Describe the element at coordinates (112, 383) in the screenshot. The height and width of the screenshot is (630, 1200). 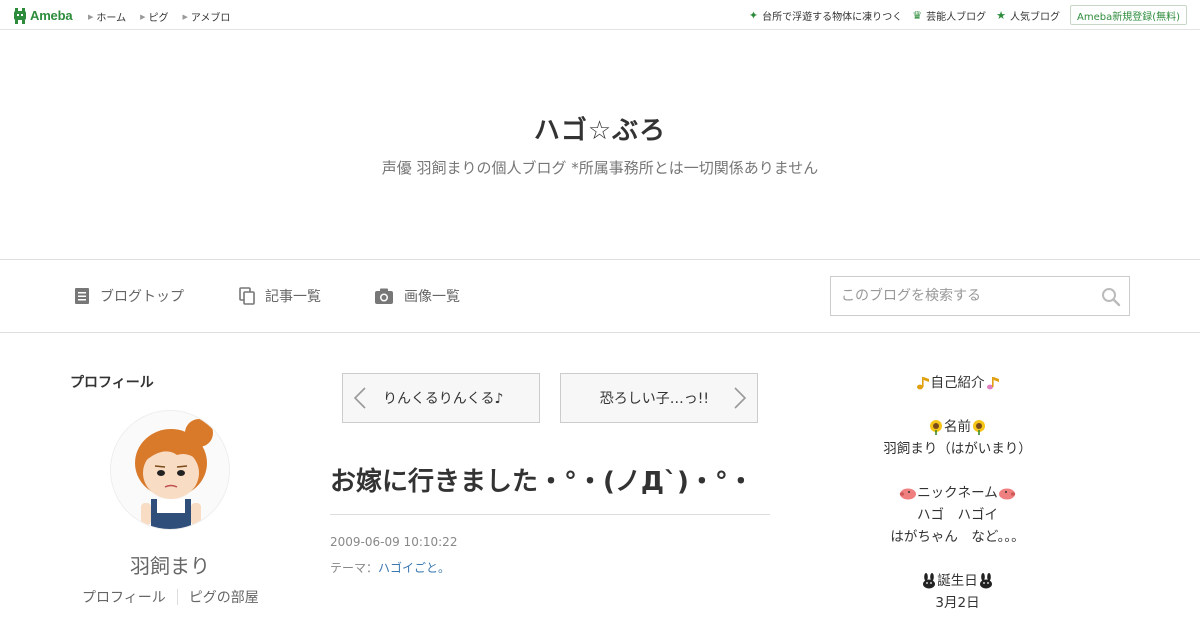
I see `profile-heading: プロフィール` at that location.